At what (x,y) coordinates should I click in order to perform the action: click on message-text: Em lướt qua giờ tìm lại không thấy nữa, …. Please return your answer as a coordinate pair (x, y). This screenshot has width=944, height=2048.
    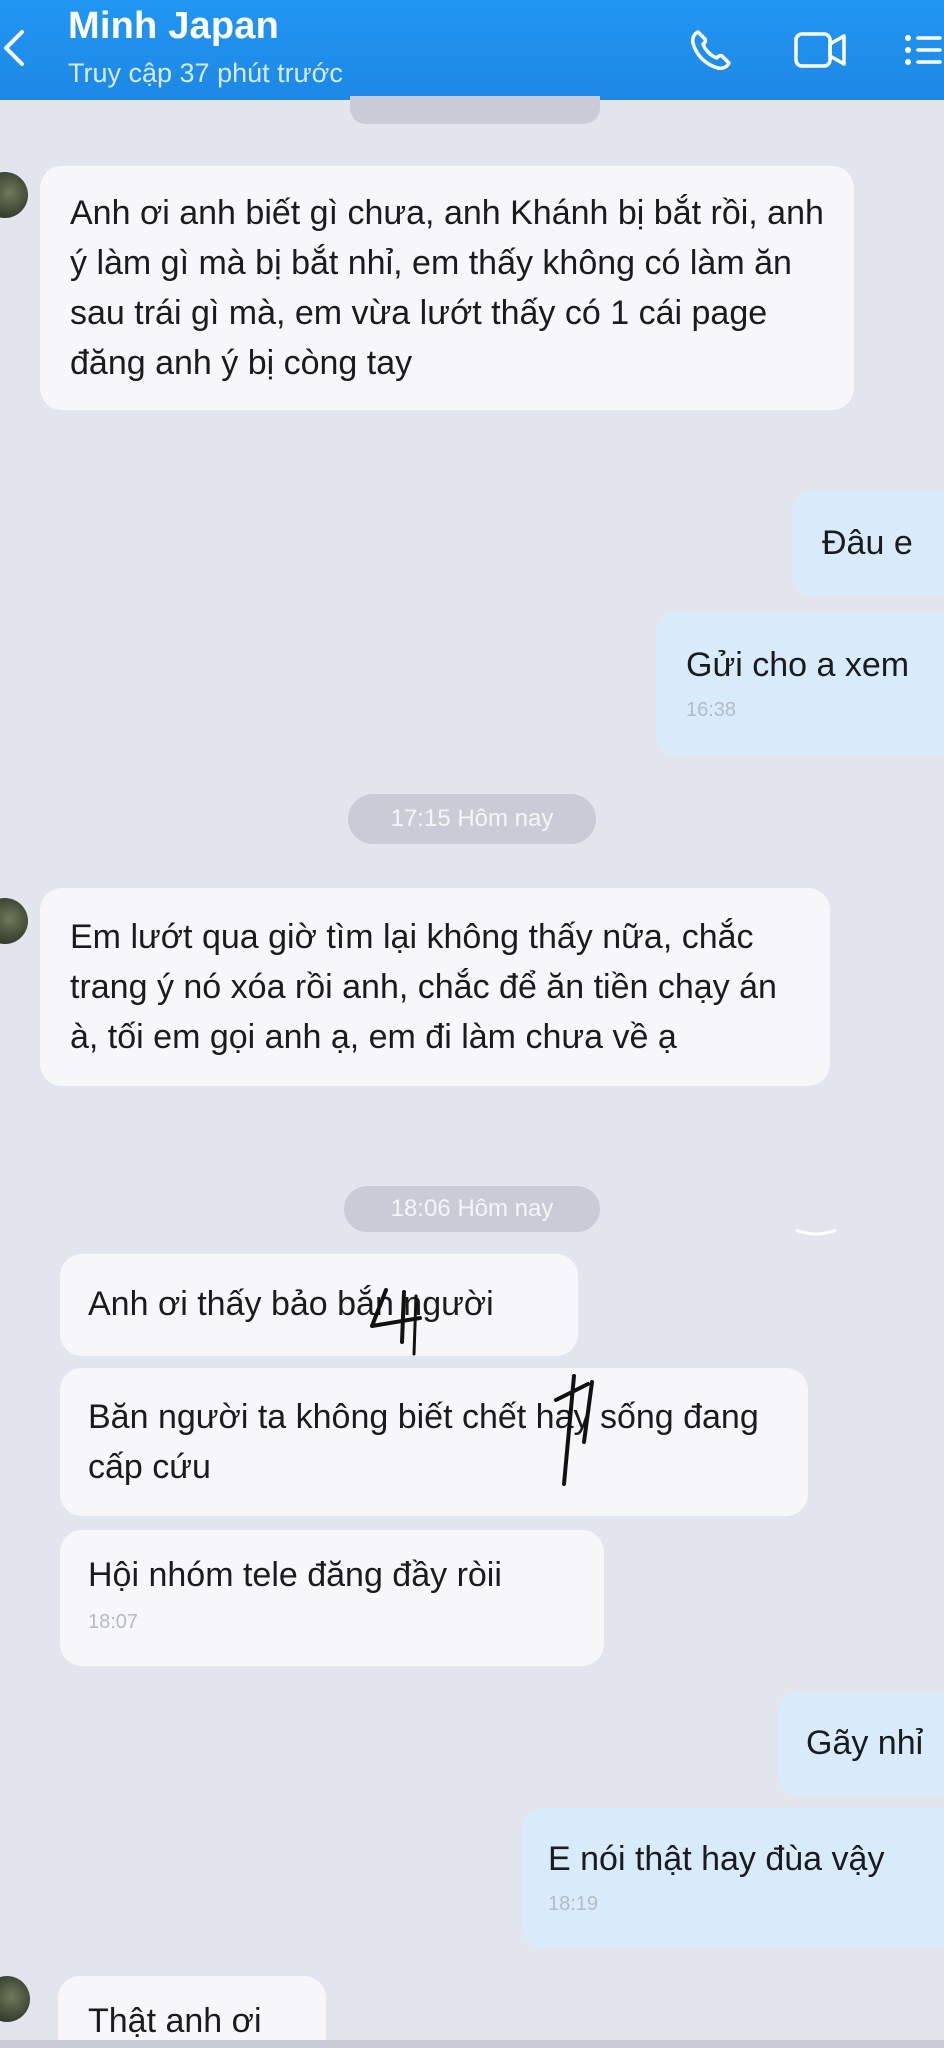
    Looking at the image, I should click on (423, 987).